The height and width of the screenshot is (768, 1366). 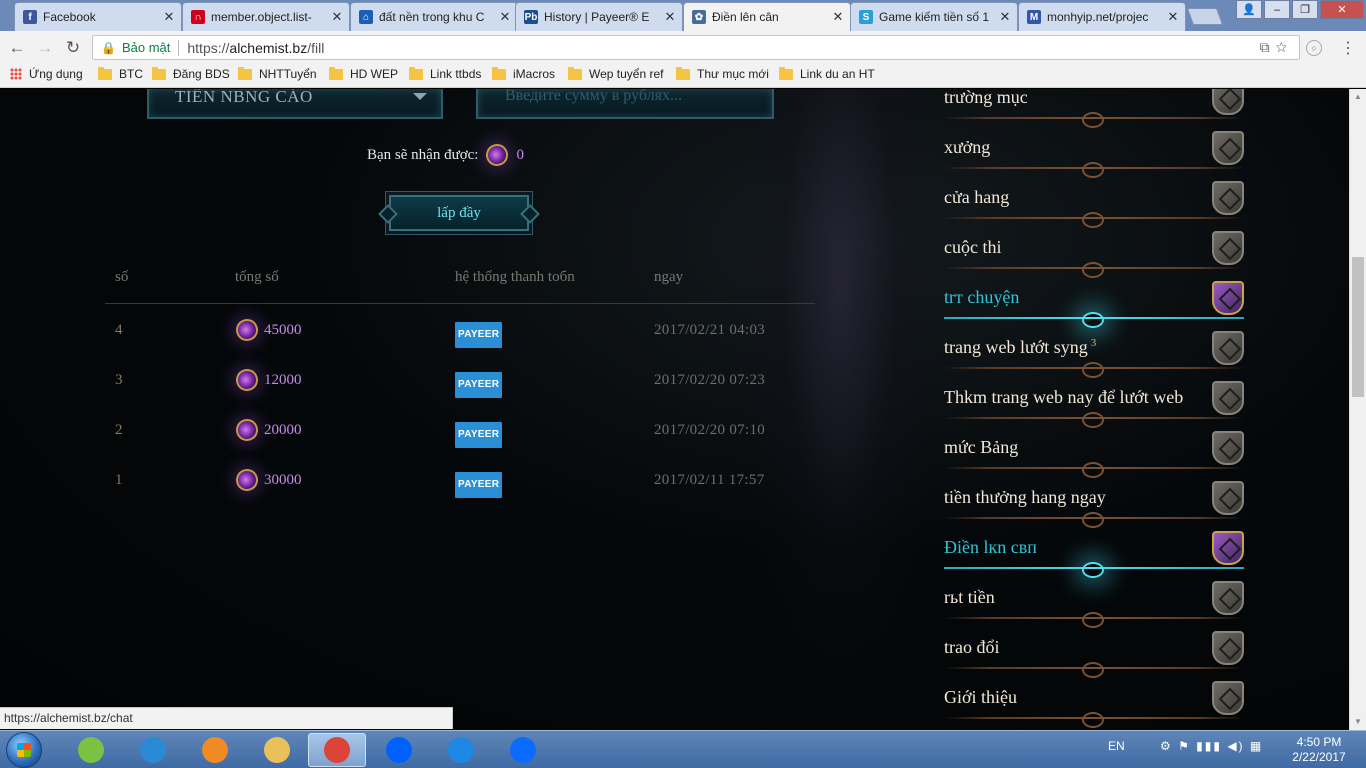 What do you see at coordinates (934, 16) in the screenshot?
I see `browser-tab: S Game kiếm tiền số 1 ✕` at bounding box center [934, 16].